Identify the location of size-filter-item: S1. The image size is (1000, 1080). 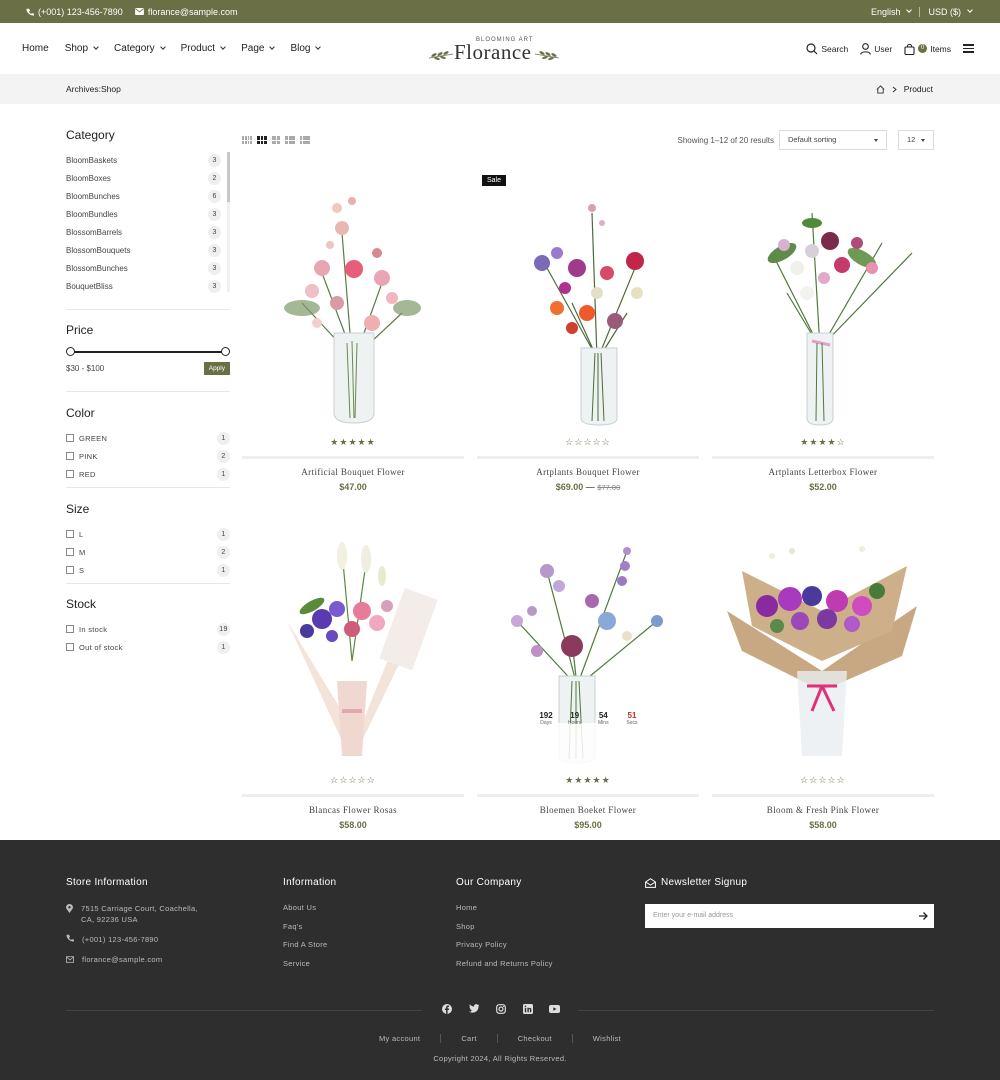
(148, 570).